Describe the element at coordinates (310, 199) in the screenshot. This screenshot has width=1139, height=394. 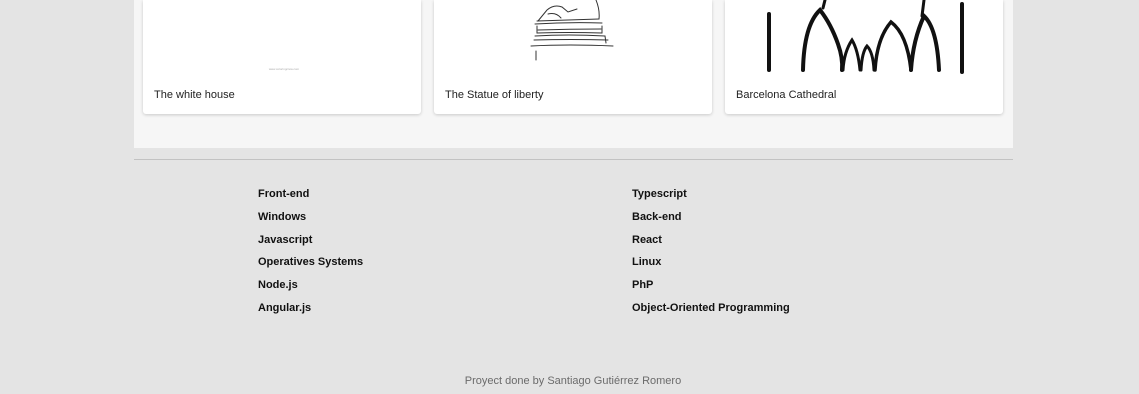
I see `footer-link-front-end: Front-end` at that location.